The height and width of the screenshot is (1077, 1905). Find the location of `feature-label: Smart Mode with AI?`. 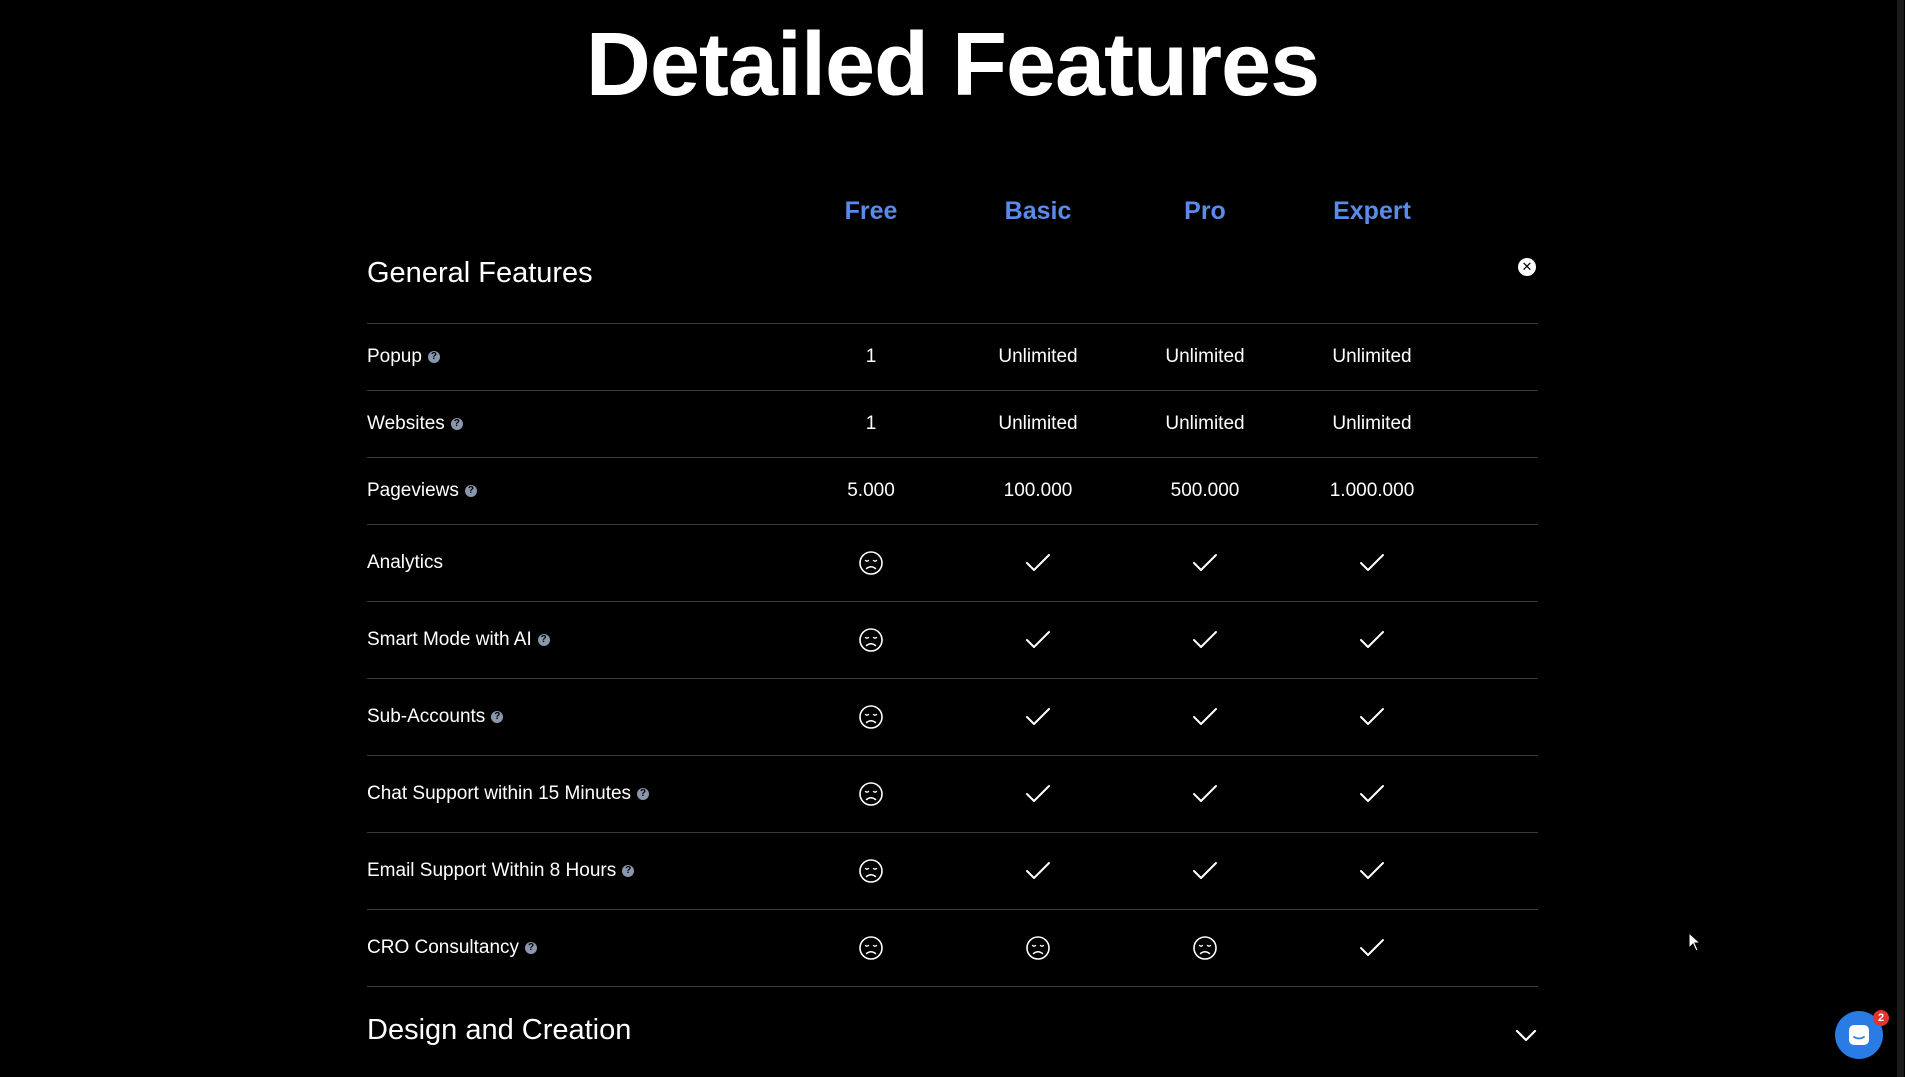

feature-label: Smart Mode with AI? is located at coordinates (458, 640).